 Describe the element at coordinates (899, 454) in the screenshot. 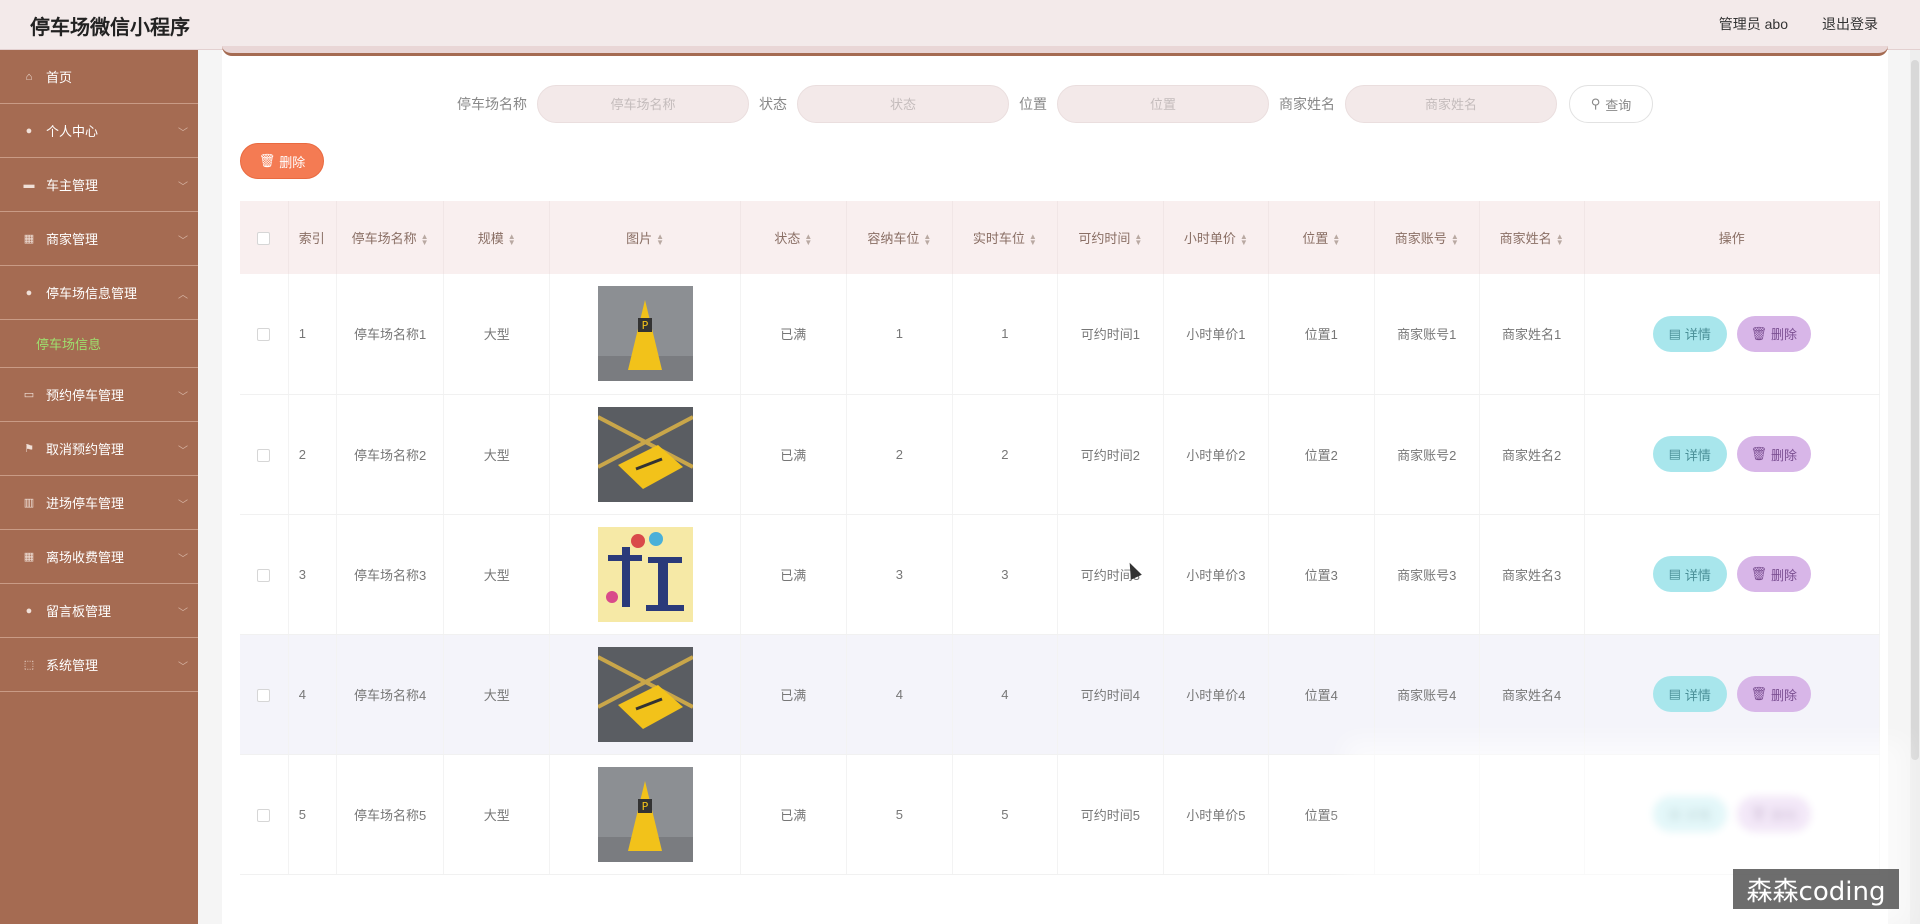

I see `cell-text: 2` at that location.